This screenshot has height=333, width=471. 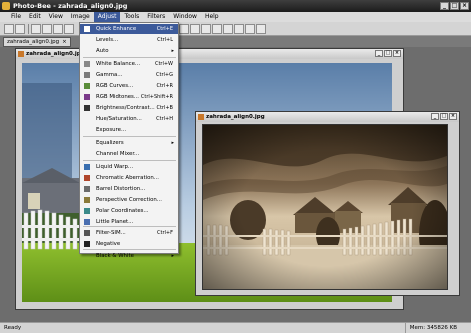 I want to click on menu-item-negative: Negative, so click(x=129, y=244).